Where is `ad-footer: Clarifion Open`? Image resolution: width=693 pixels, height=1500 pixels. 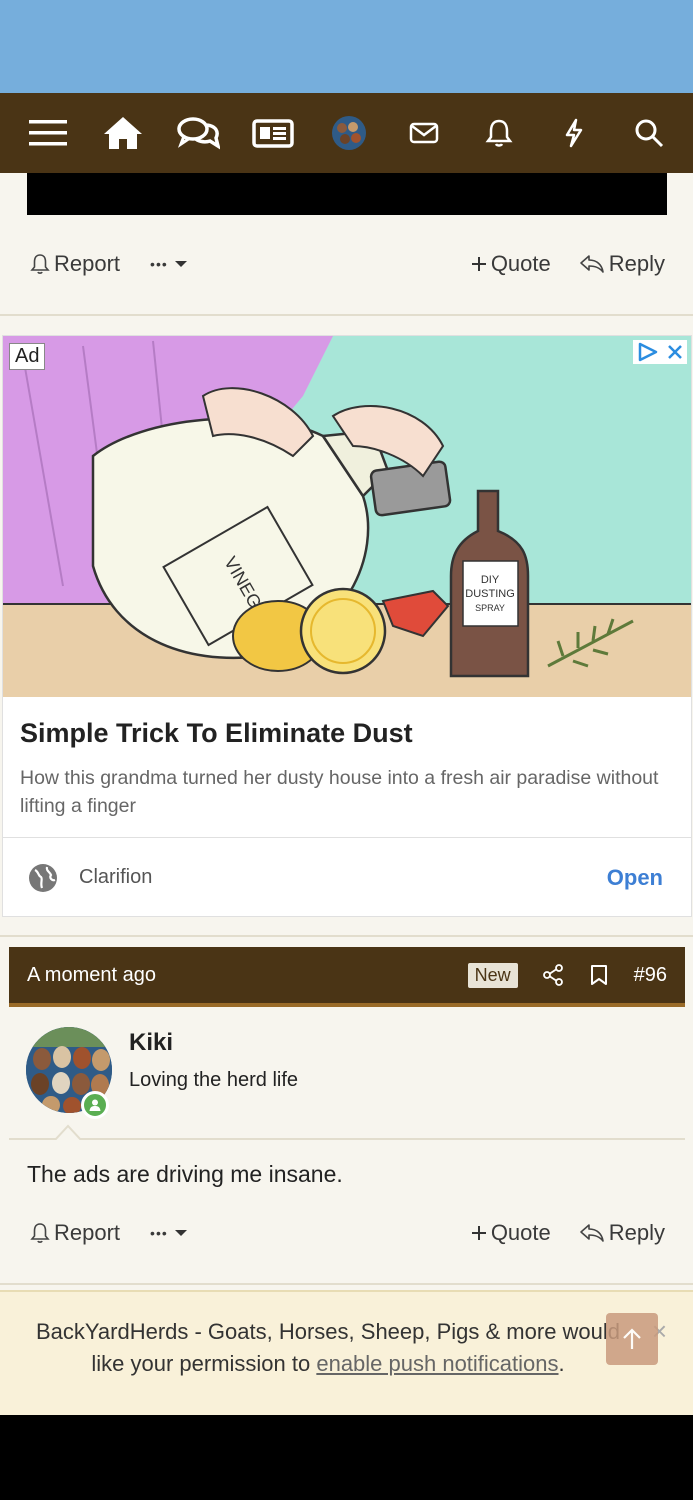 ad-footer: Clarifion Open is located at coordinates (347, 877).